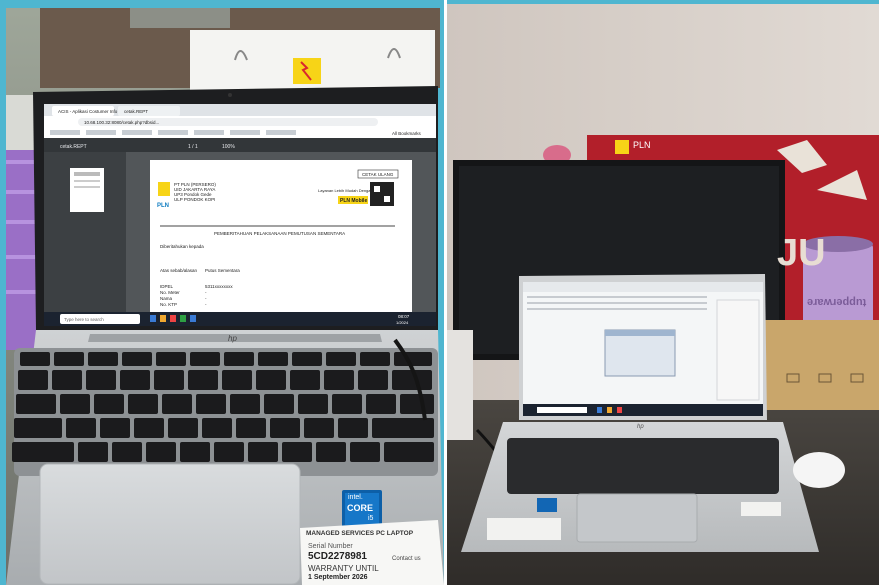 The width and height of the screenshot is (879, 585). What do you see at coordinates (404, 316) in the screenshot?
I see `taskbar-time: 08:07` at bounding box center [404, 316].